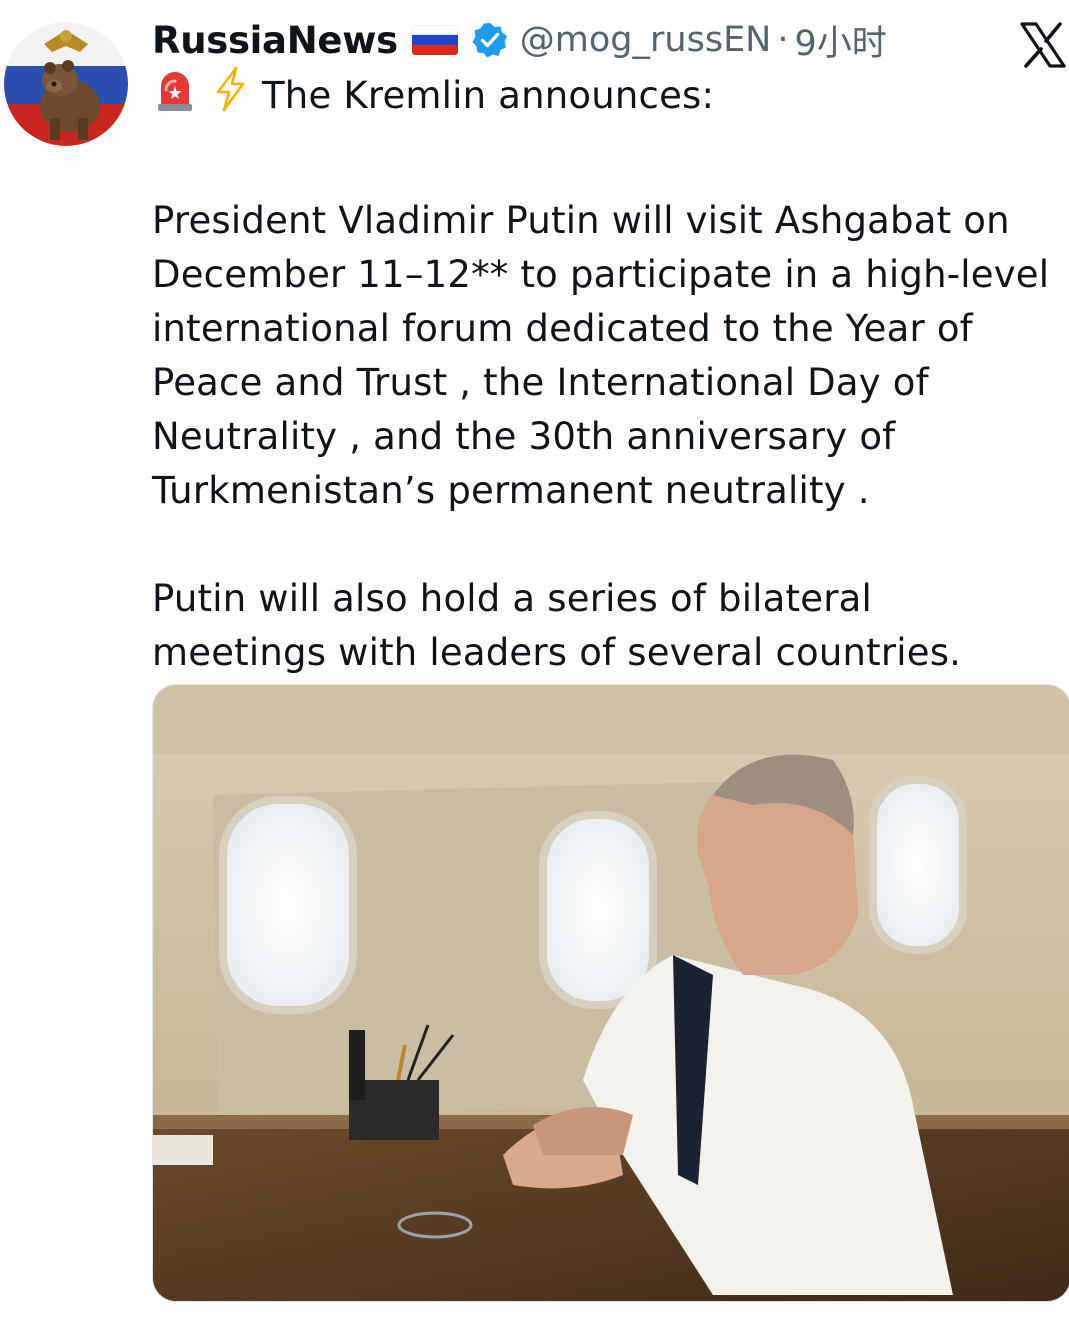  What do you see at coordinates (175, 96) in the screenshot?
I see `police-light-icon` at bounding box center [175, 96].